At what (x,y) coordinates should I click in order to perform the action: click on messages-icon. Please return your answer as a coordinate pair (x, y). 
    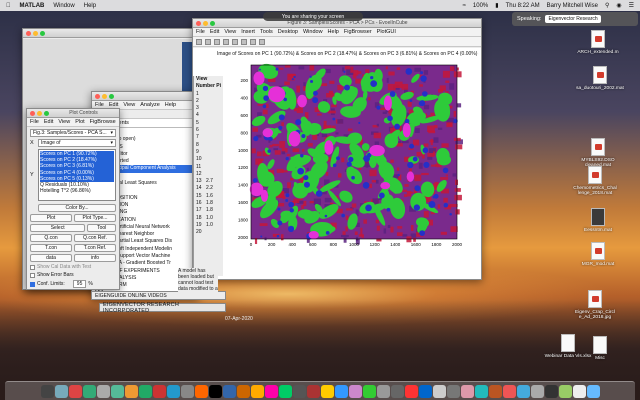
    Looking at the image, I should click on (117, 391).